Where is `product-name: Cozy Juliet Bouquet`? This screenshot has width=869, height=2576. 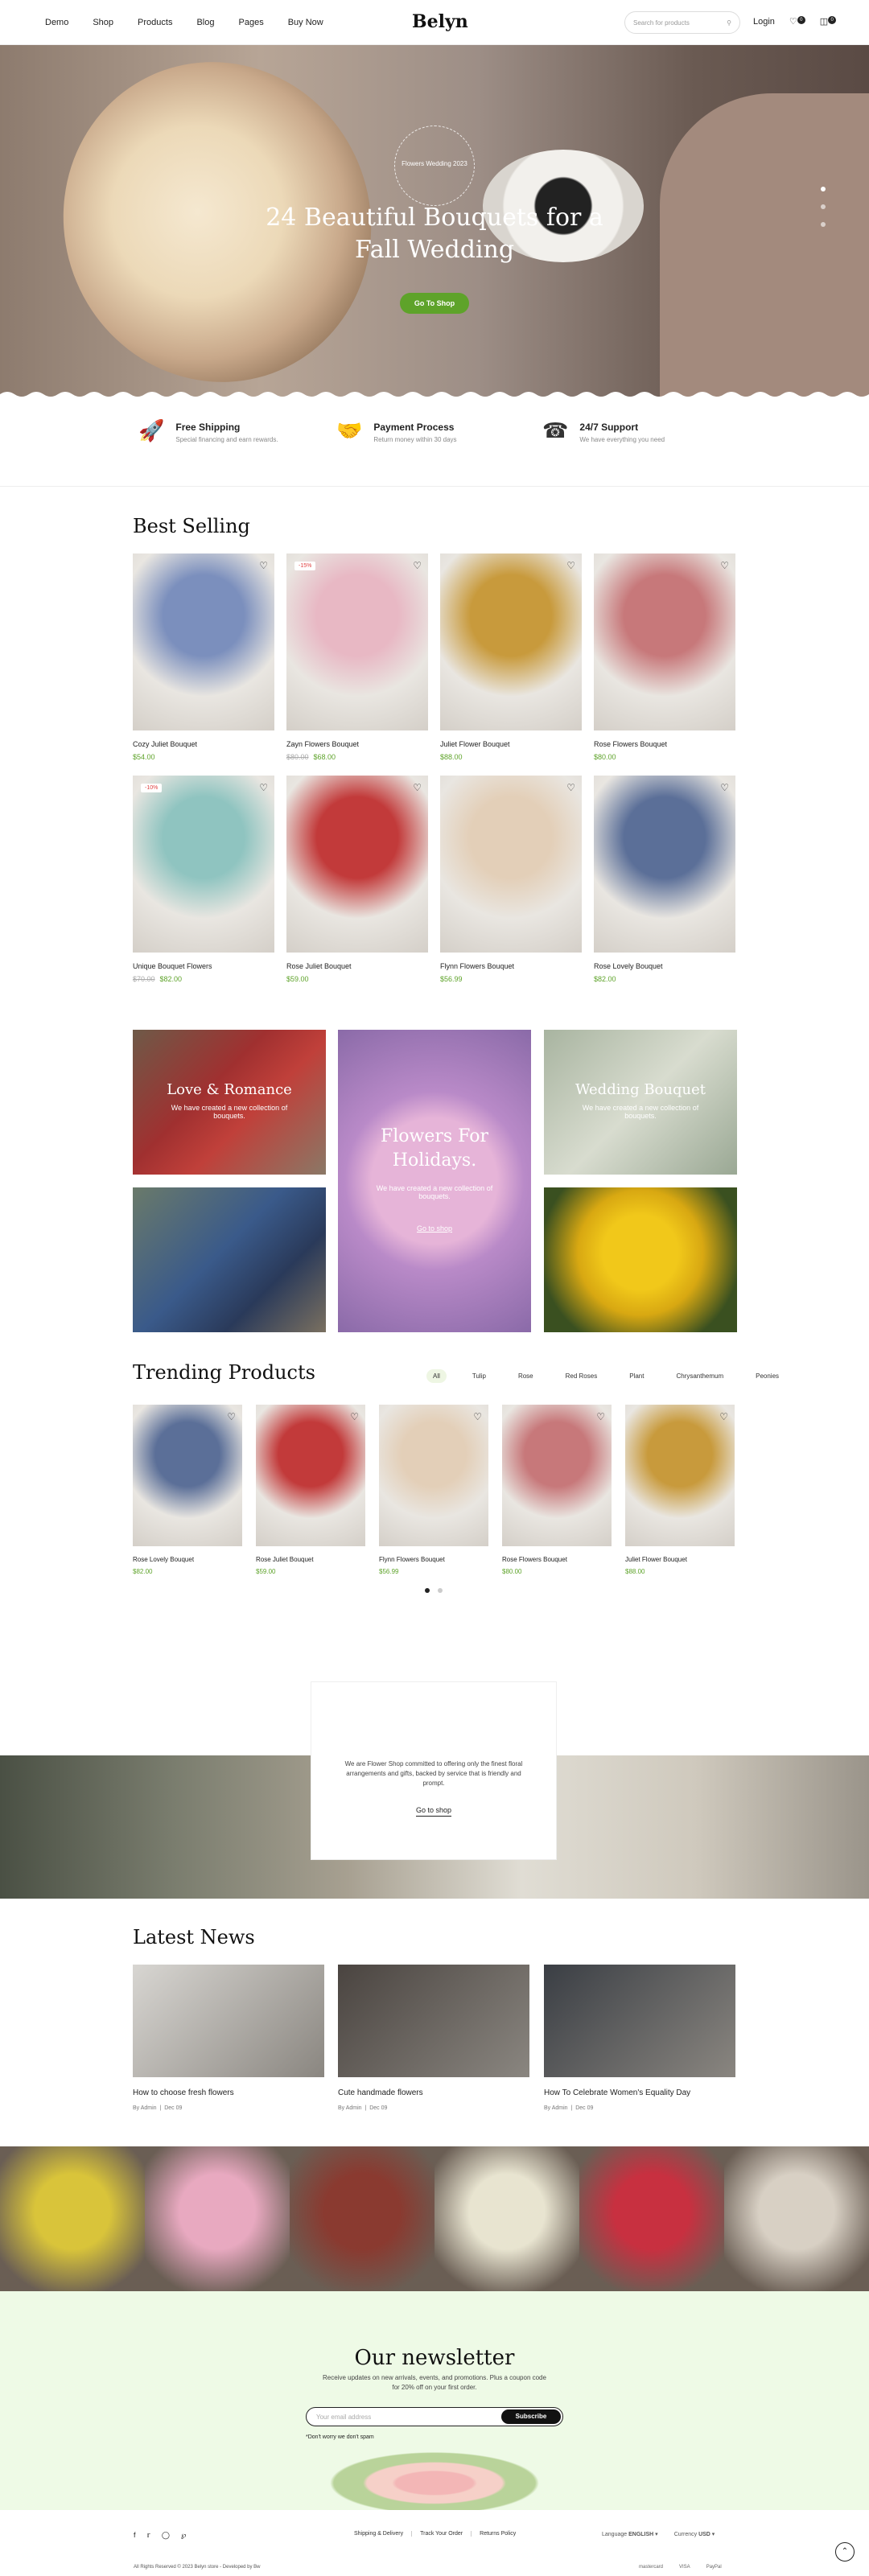
product-name: Cozy Juliet Bouquet is located at coordinates (203, 744).